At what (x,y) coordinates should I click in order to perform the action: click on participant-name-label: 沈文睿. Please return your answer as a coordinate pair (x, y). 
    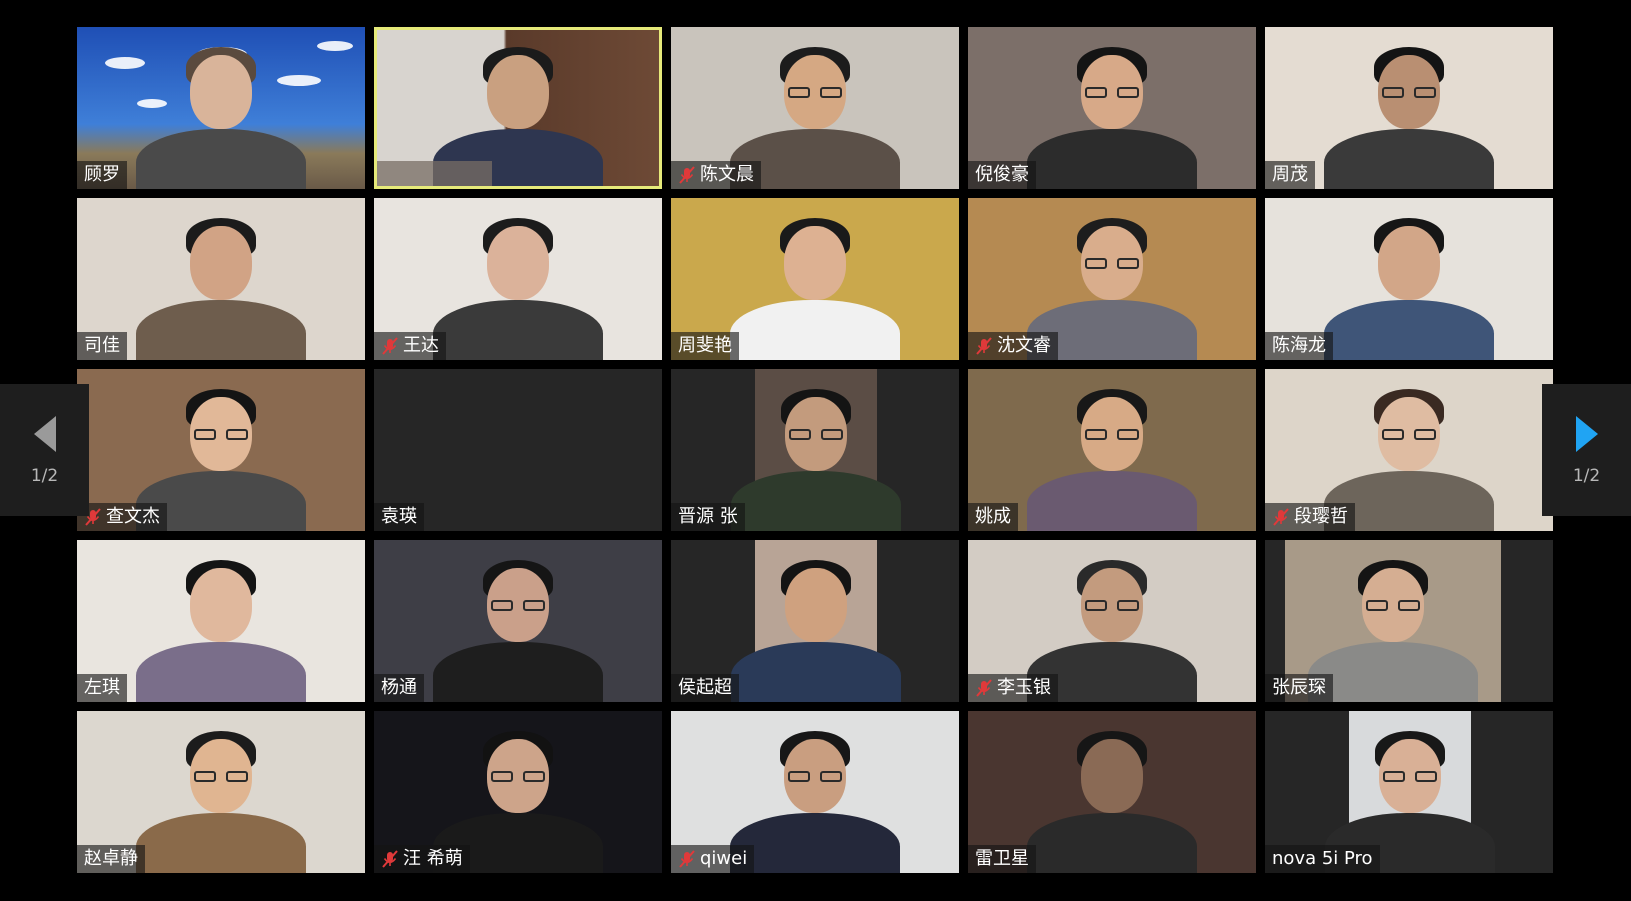
    Looking at the image, I should click on (1013, 346).